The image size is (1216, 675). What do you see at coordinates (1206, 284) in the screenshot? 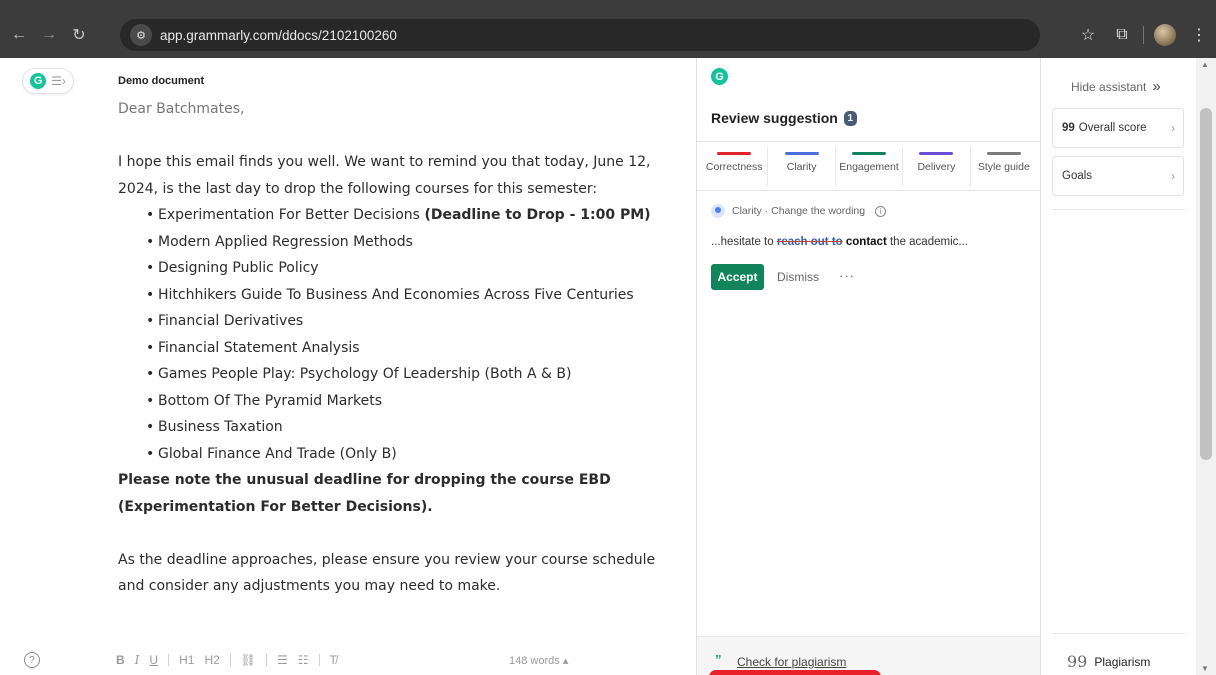
I see `scrollbar-thumb` at bounding box center [1206, 284].